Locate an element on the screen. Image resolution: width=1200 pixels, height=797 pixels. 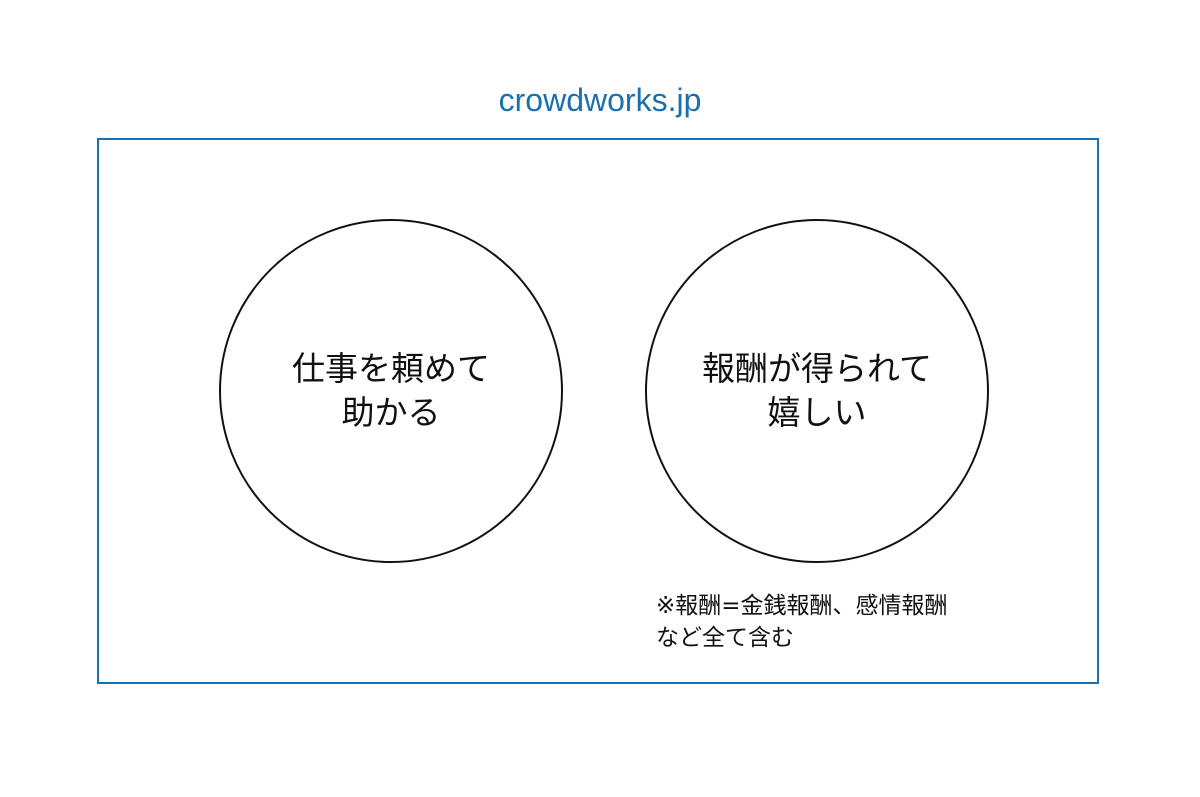
left-circle-text: 仕事を頼めて 助かる is located at coordinates (391, 391).